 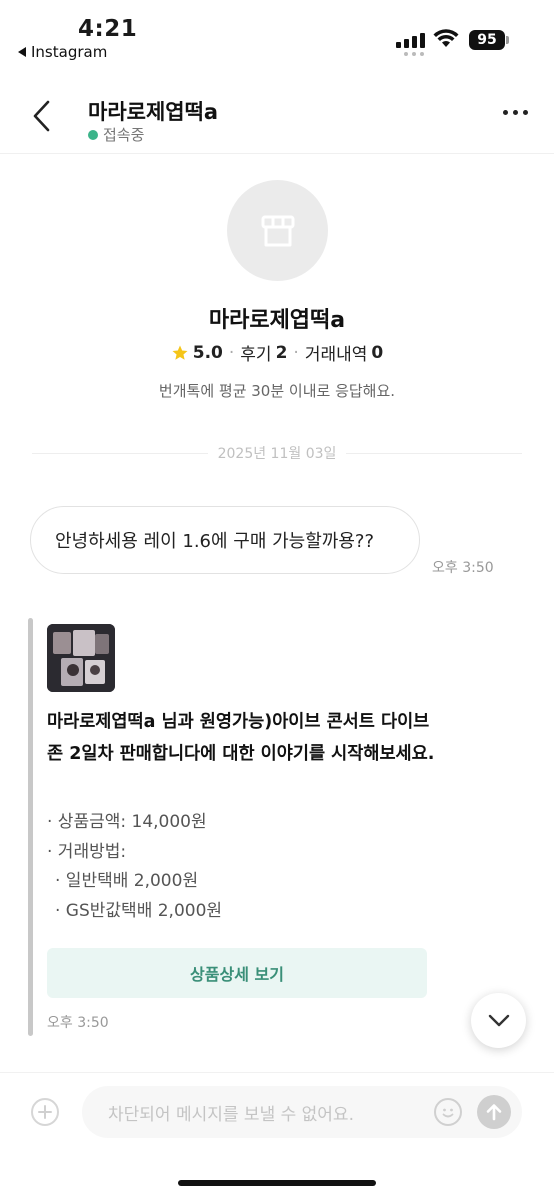 I want to click on scroll-to-bottom-button, so click(x=498, y=1020).